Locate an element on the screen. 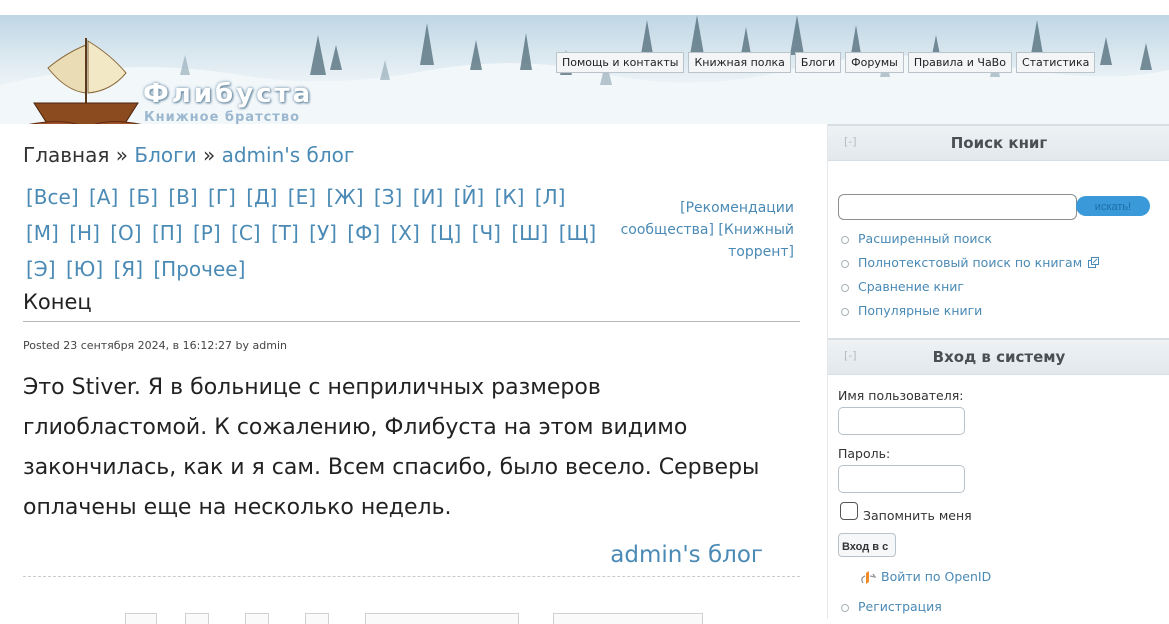 The height and width of the screenshot is (624, 1169). nav-bookshelf: Книжная полка is located at coordinates (739, 62).